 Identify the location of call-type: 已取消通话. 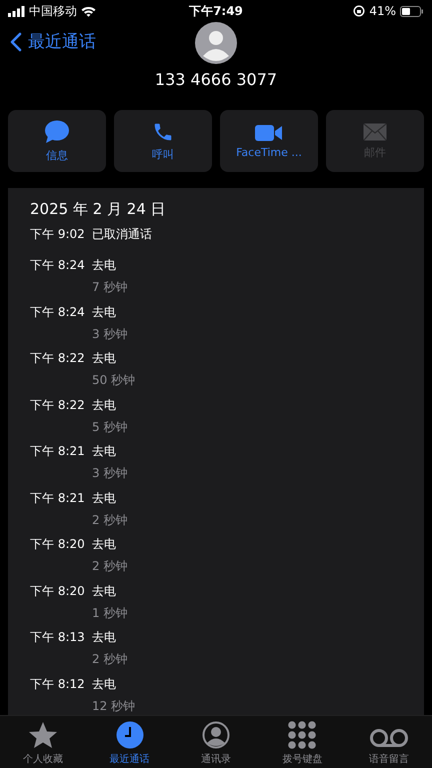
(122, 234).